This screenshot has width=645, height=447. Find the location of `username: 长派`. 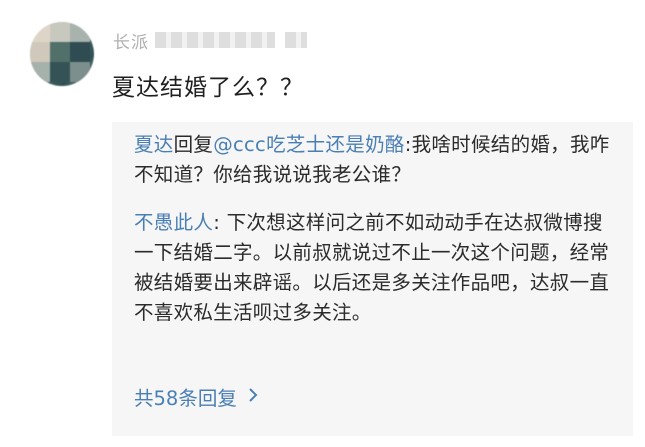

username: 长派 is located at coordinates (210, 41).